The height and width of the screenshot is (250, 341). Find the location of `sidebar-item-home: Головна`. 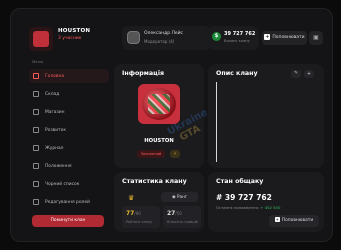

sidebar-item-home: Головна is located at coordinates (69, 76).